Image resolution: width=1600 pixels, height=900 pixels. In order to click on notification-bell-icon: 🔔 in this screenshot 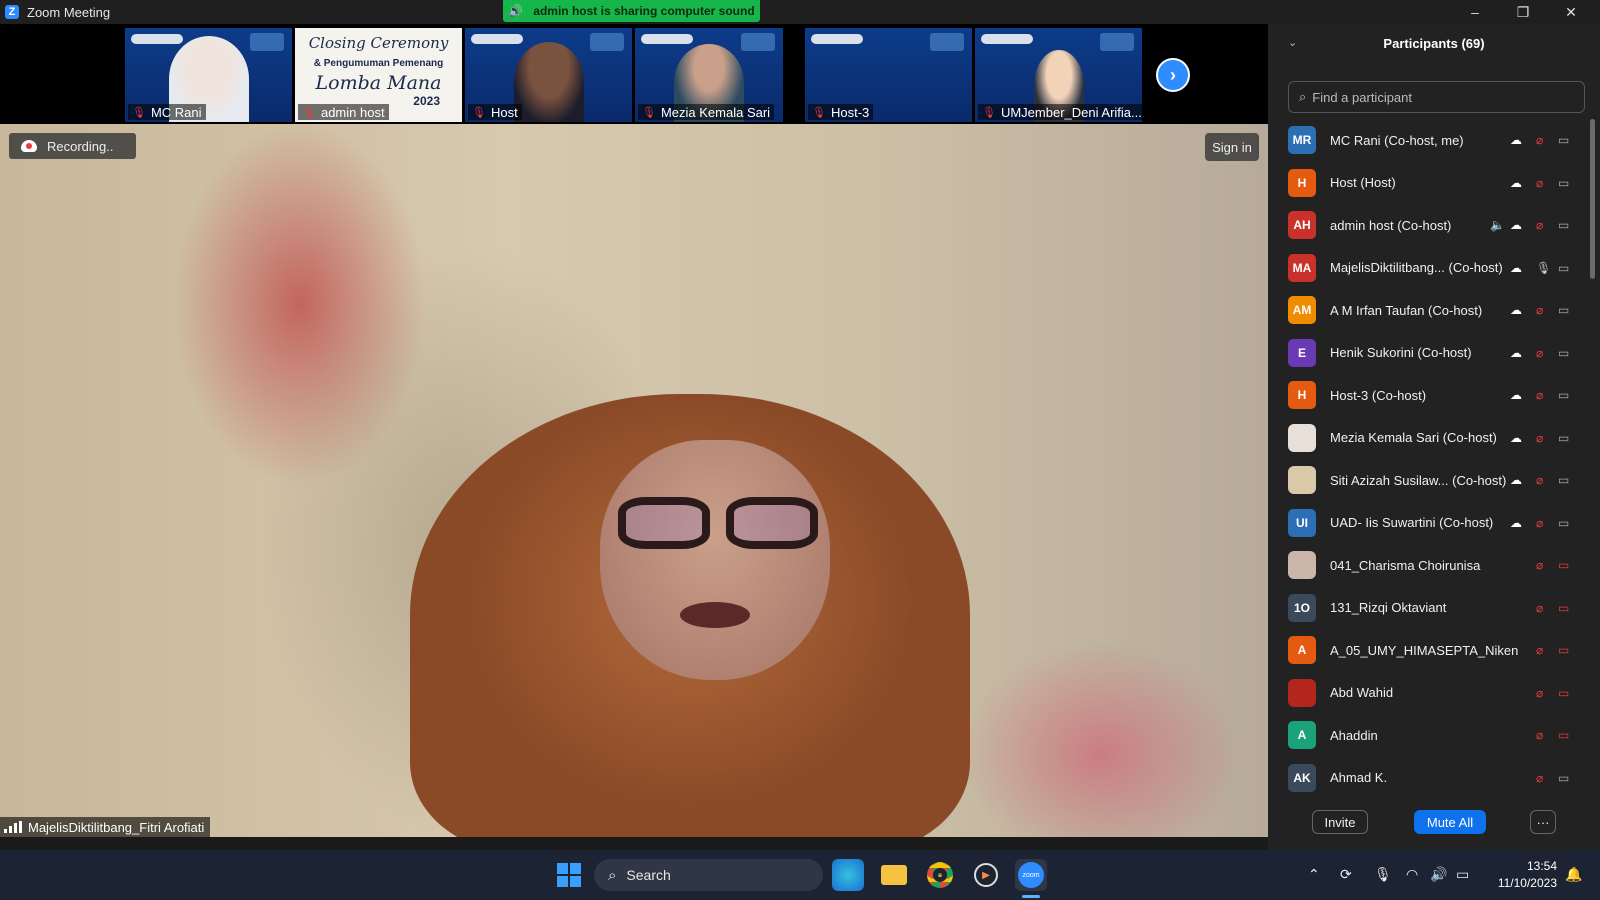, I will do `click(1573, 874)`.